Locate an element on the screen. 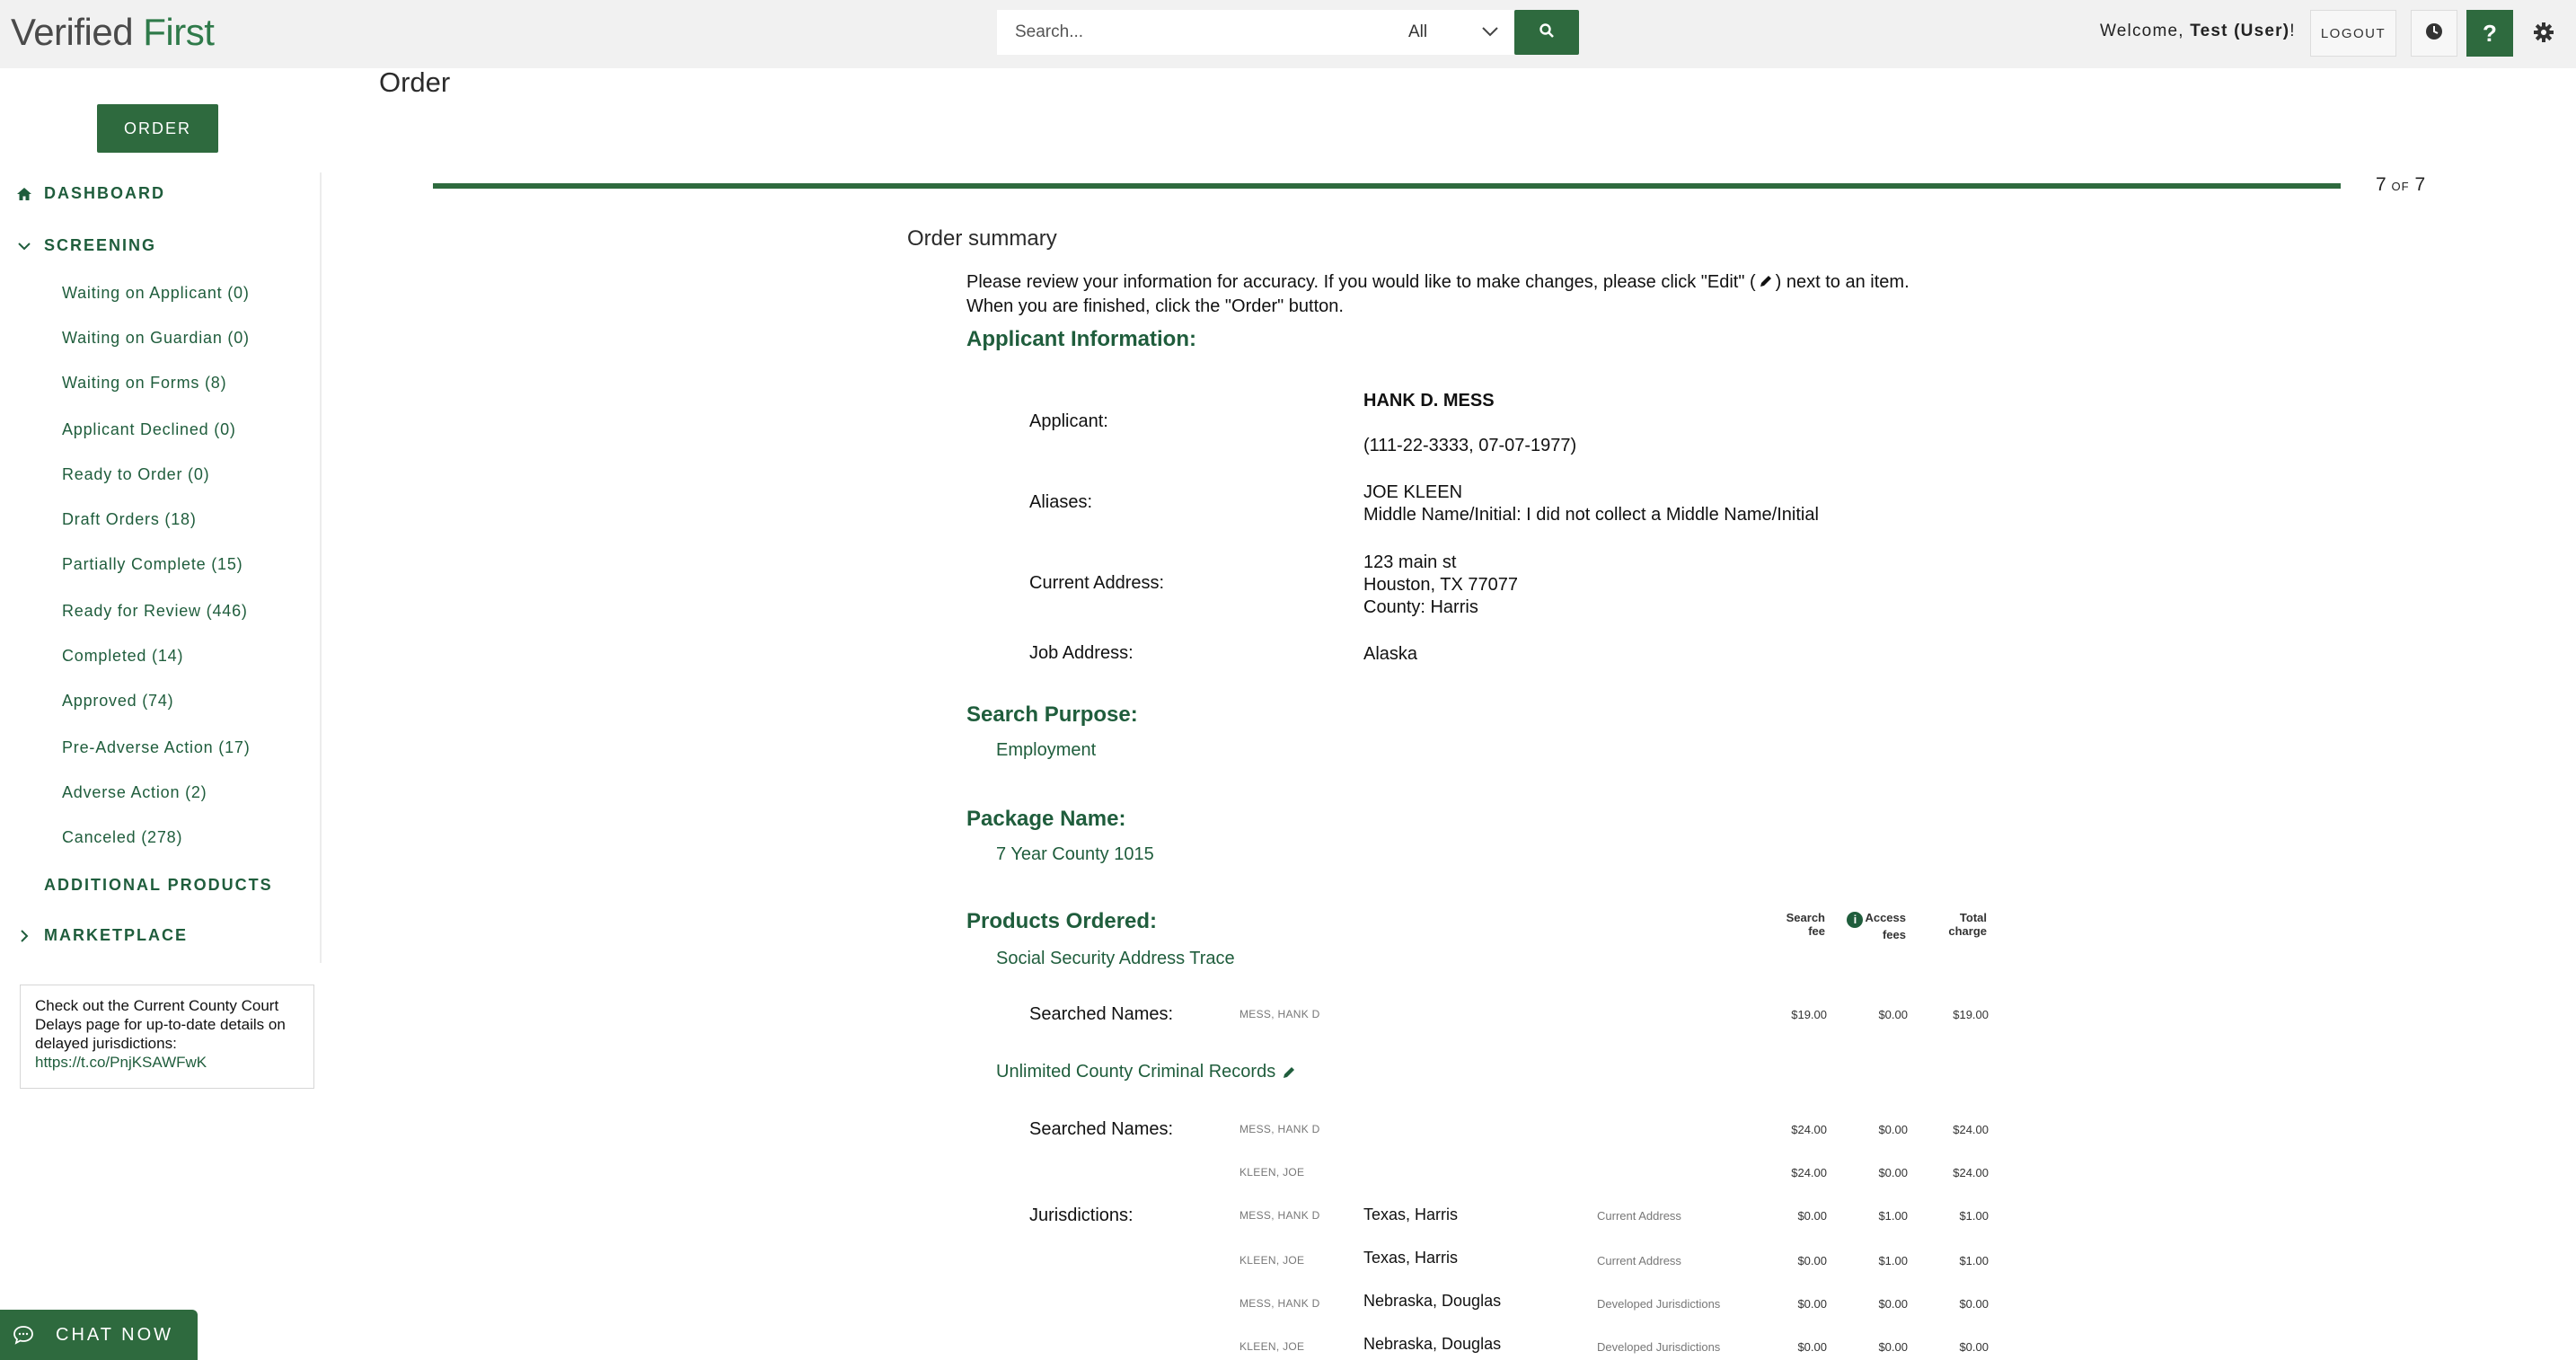 The image size is (2576, 1360). chevron-right-icon is located at coordinates (24, 936).